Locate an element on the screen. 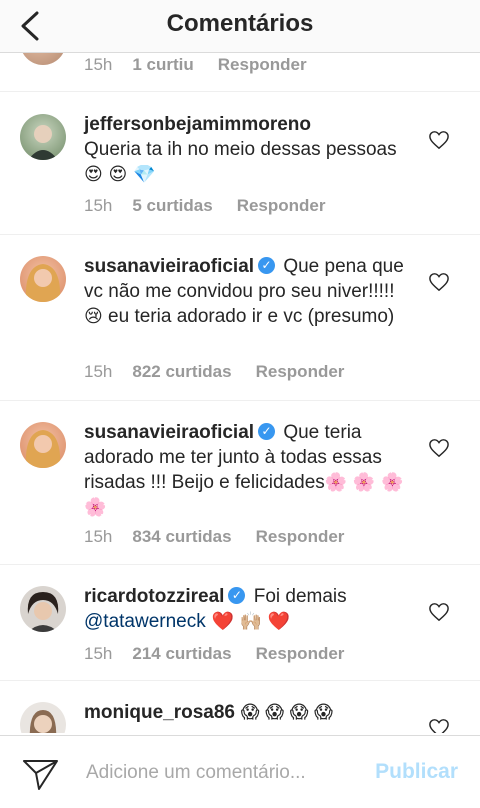 This screenshot has height=808, width=480. comment-meta: 15h 214 curtidas Responder is located at coordinates (226, 654).